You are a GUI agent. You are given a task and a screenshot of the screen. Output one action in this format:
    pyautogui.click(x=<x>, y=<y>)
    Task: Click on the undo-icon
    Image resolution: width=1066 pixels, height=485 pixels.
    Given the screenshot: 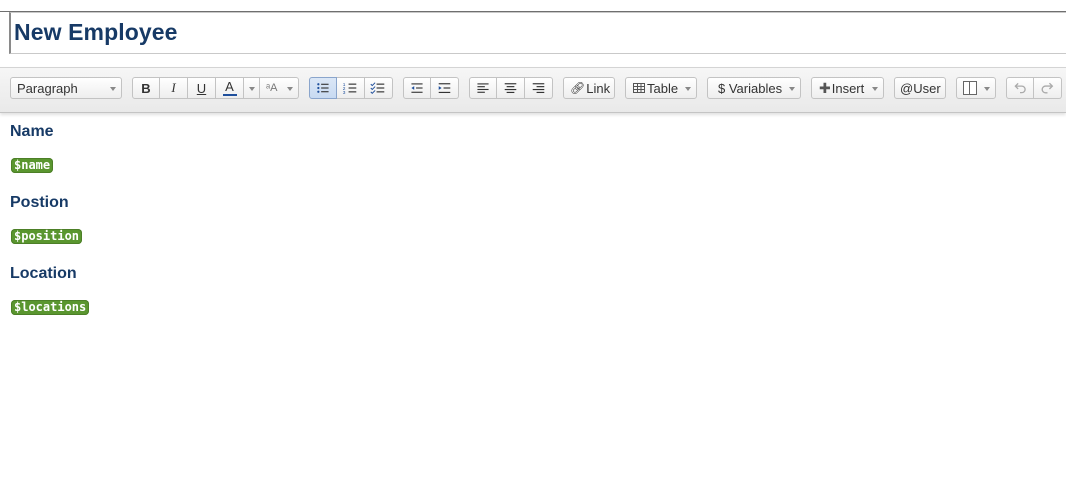 What is the action you would take?
    pyautogui.click(x=1020, y=88)
    